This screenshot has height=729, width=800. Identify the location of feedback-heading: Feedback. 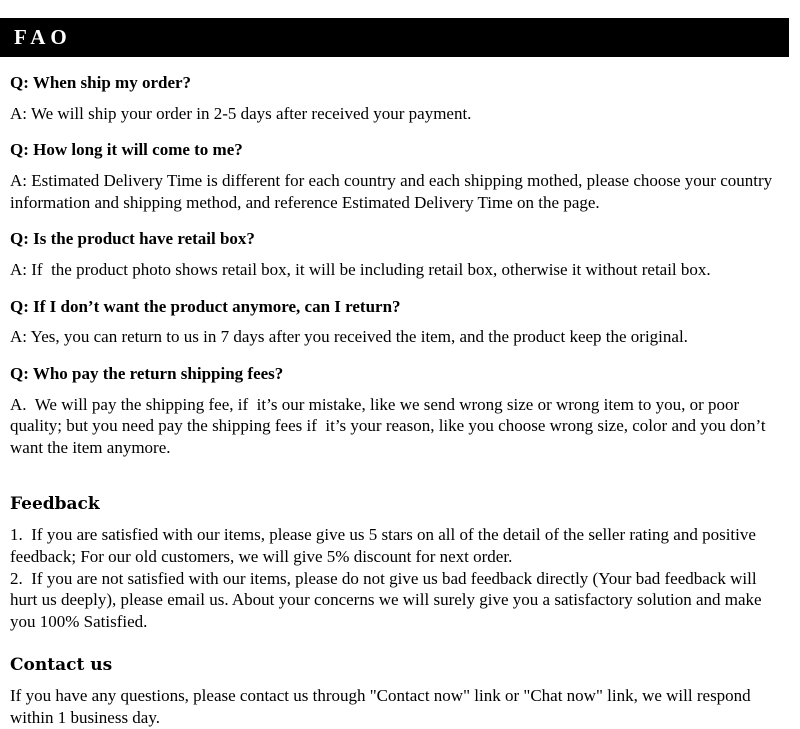
(55, 504).